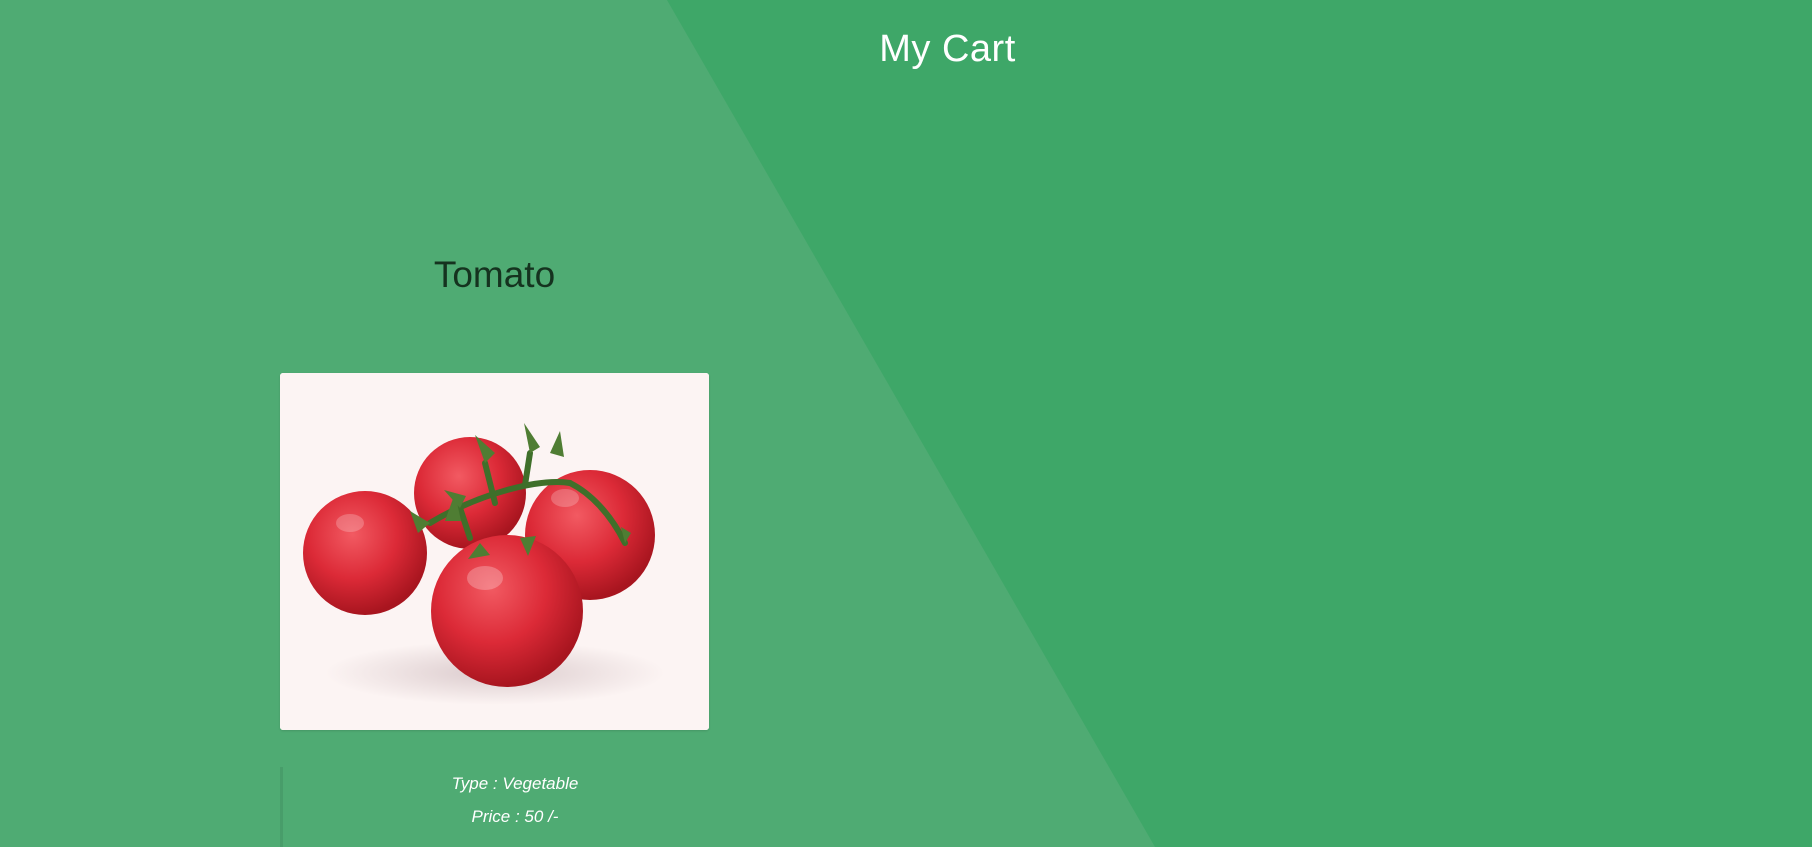 This screenshot has height=847, width=1812. I want to click on product-name: Tomato, so click(494, 274).